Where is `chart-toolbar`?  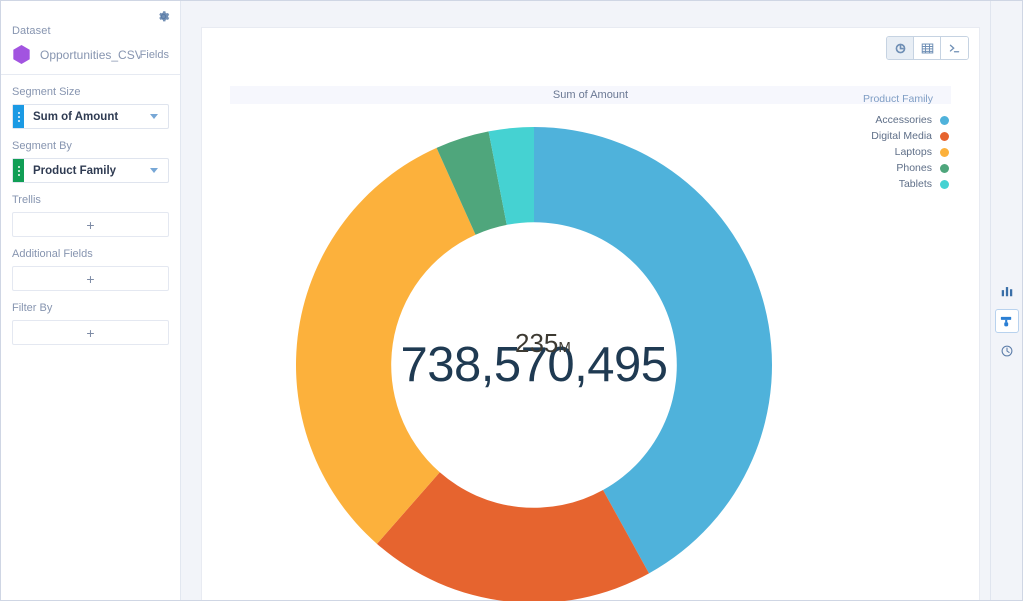
chart-toolbar is located at coordinates (927, 48).